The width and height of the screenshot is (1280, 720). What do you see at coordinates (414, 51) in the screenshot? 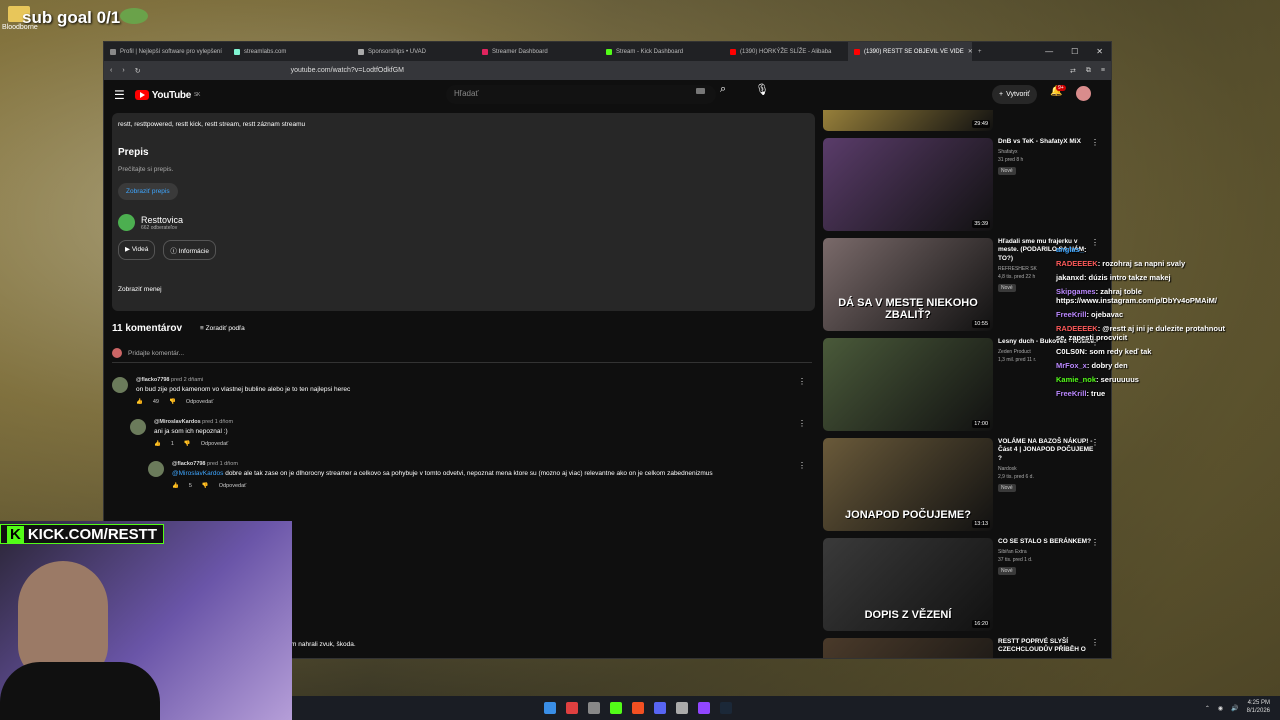
I see `browser-tab: Sponsorships • UVAD` at bounding box center [414, 51].